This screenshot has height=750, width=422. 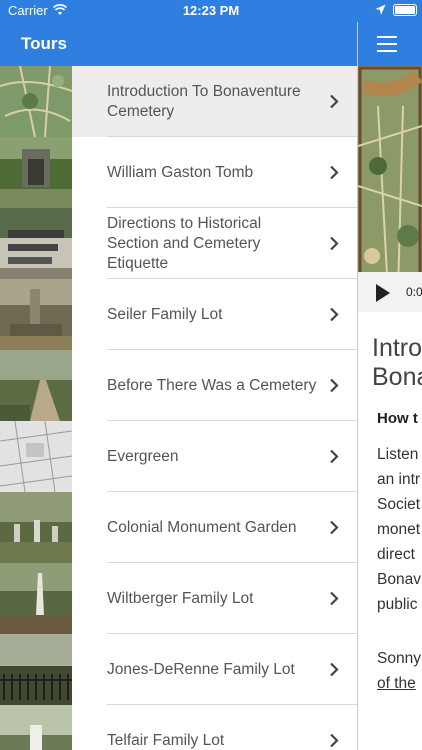 What do you see at coordinates (390, 180) in the screenshot?
I see `cemetery-map-image` at bounding box center [390, 180].